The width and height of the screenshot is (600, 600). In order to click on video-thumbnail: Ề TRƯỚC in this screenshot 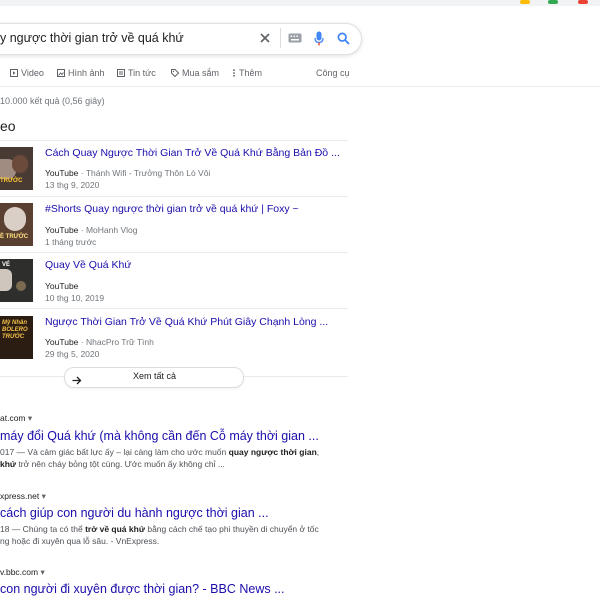, I will do `click(16, 224)`.